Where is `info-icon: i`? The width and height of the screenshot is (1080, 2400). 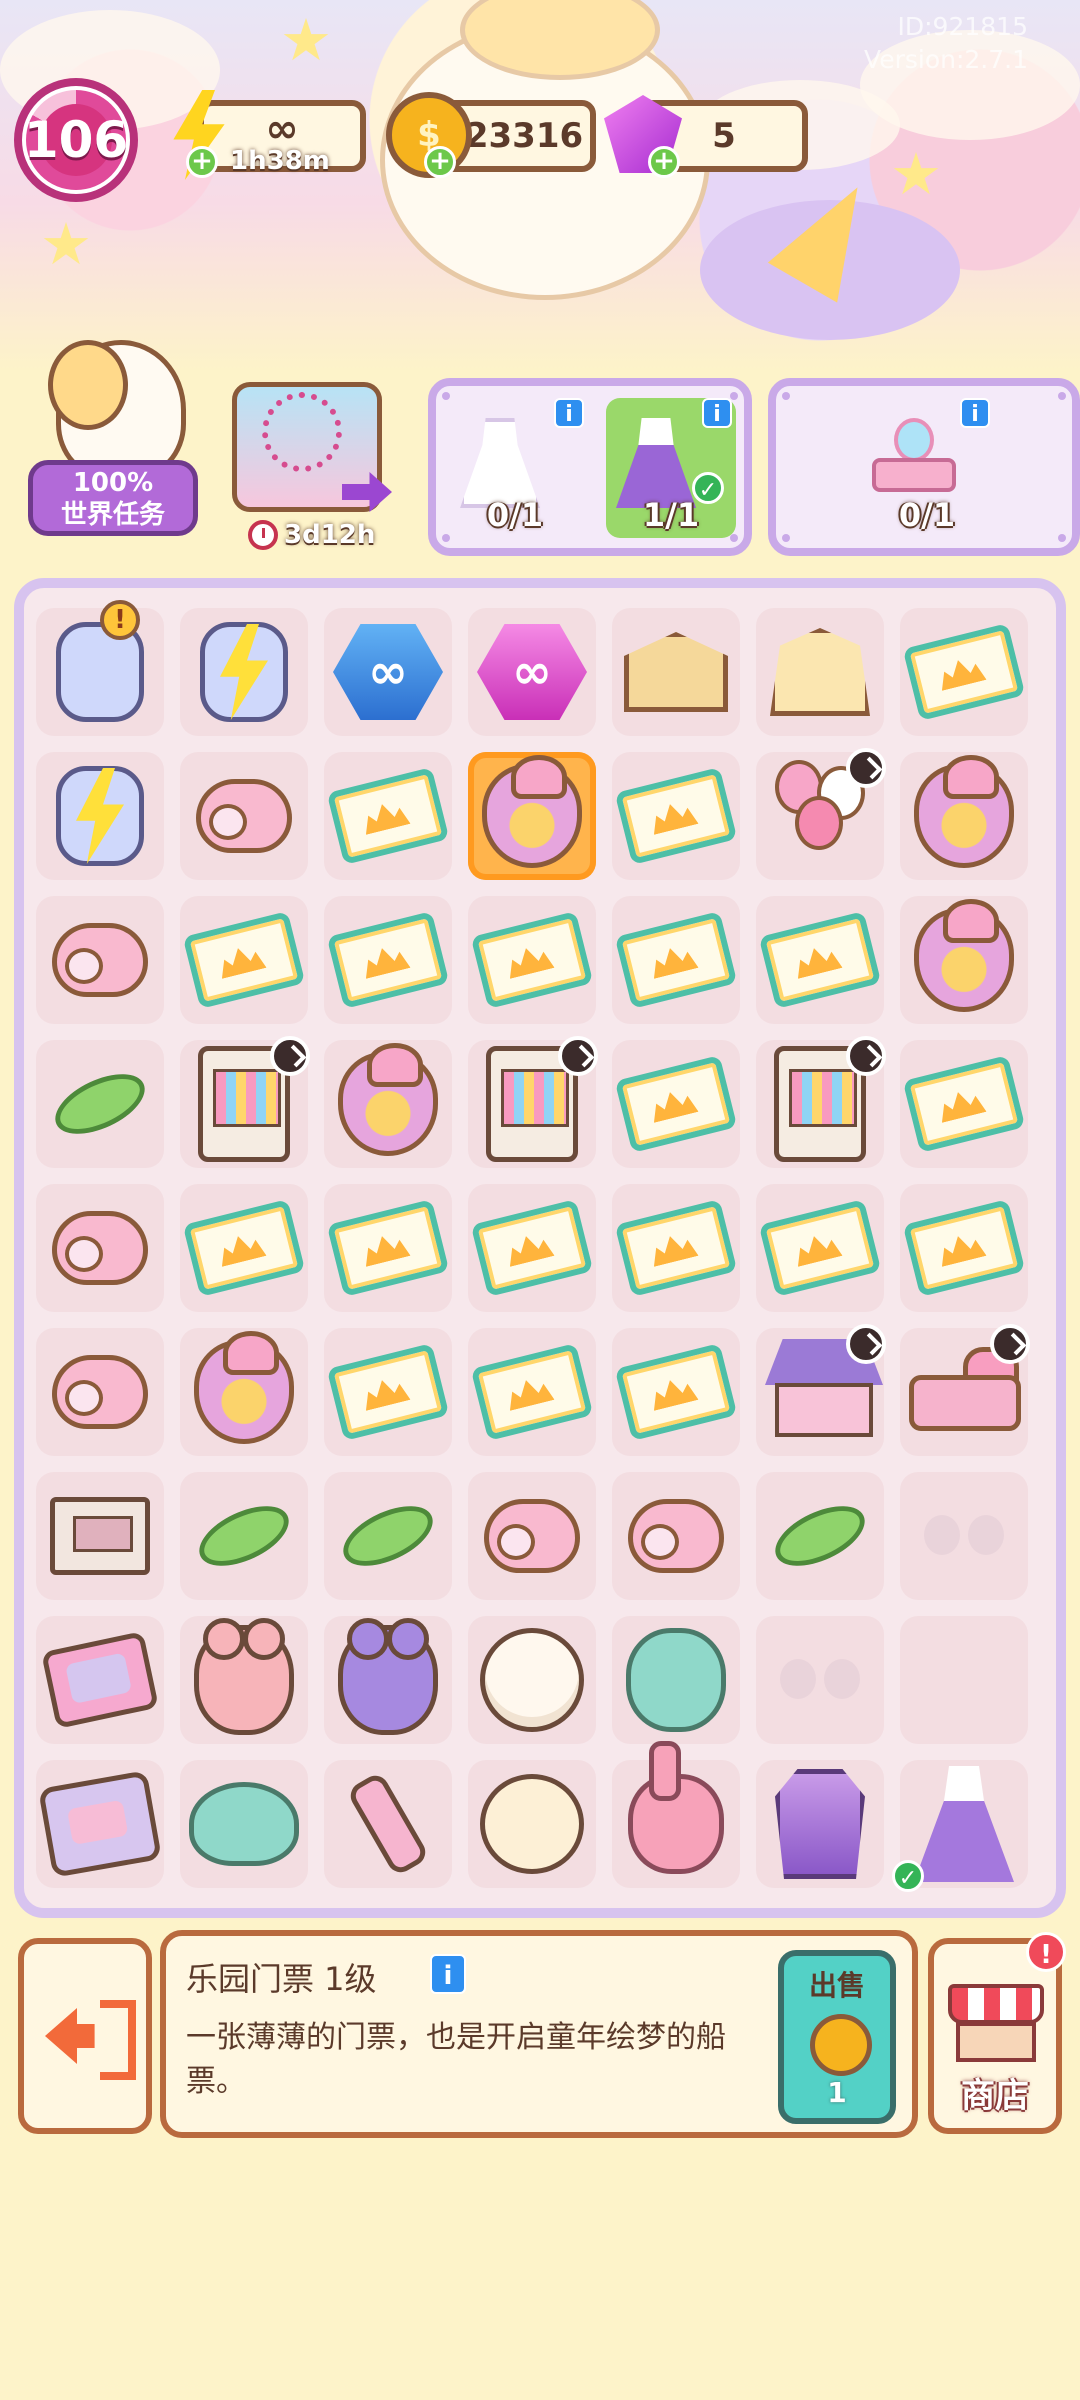
info-icon: i is located at coordinates (569, 413).